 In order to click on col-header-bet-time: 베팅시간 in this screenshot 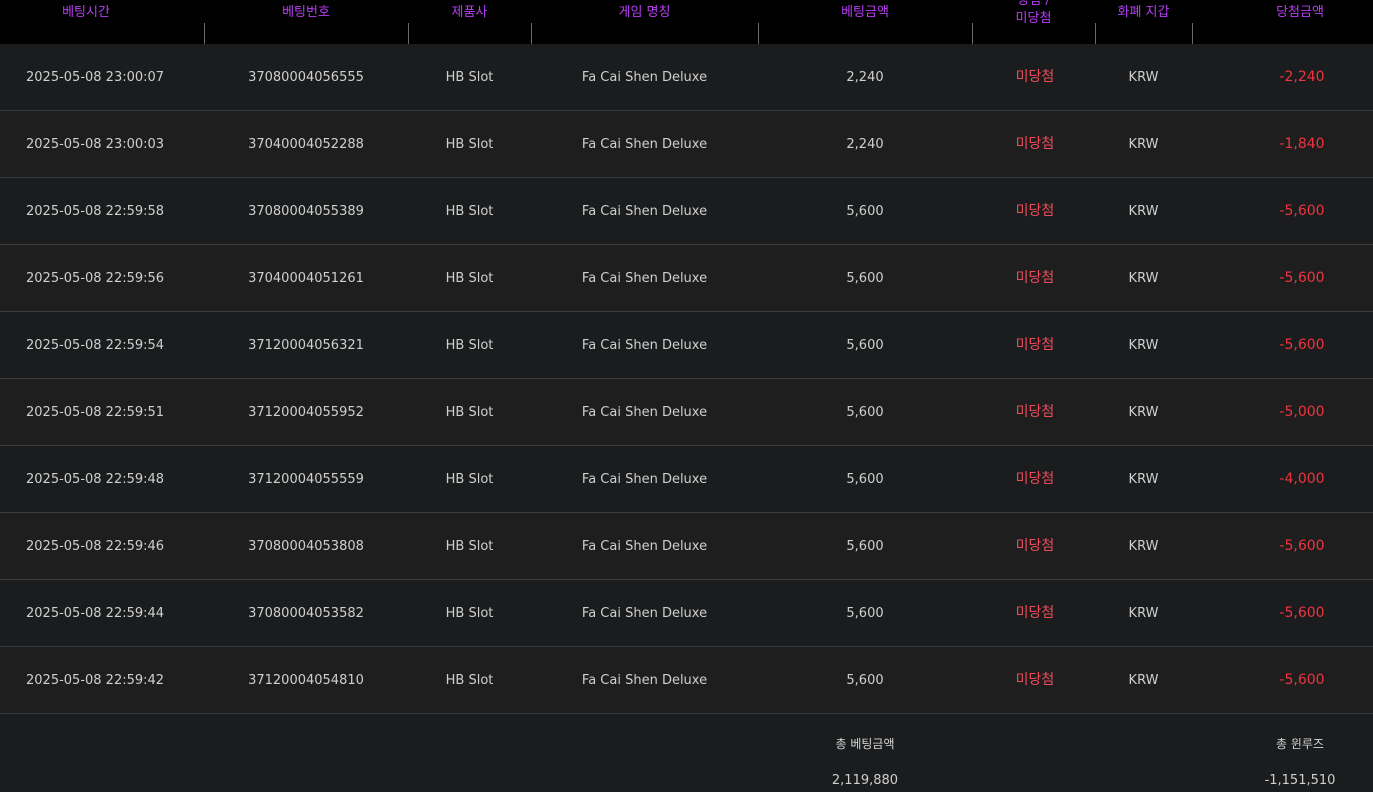, I will do `click(86, 22)`.